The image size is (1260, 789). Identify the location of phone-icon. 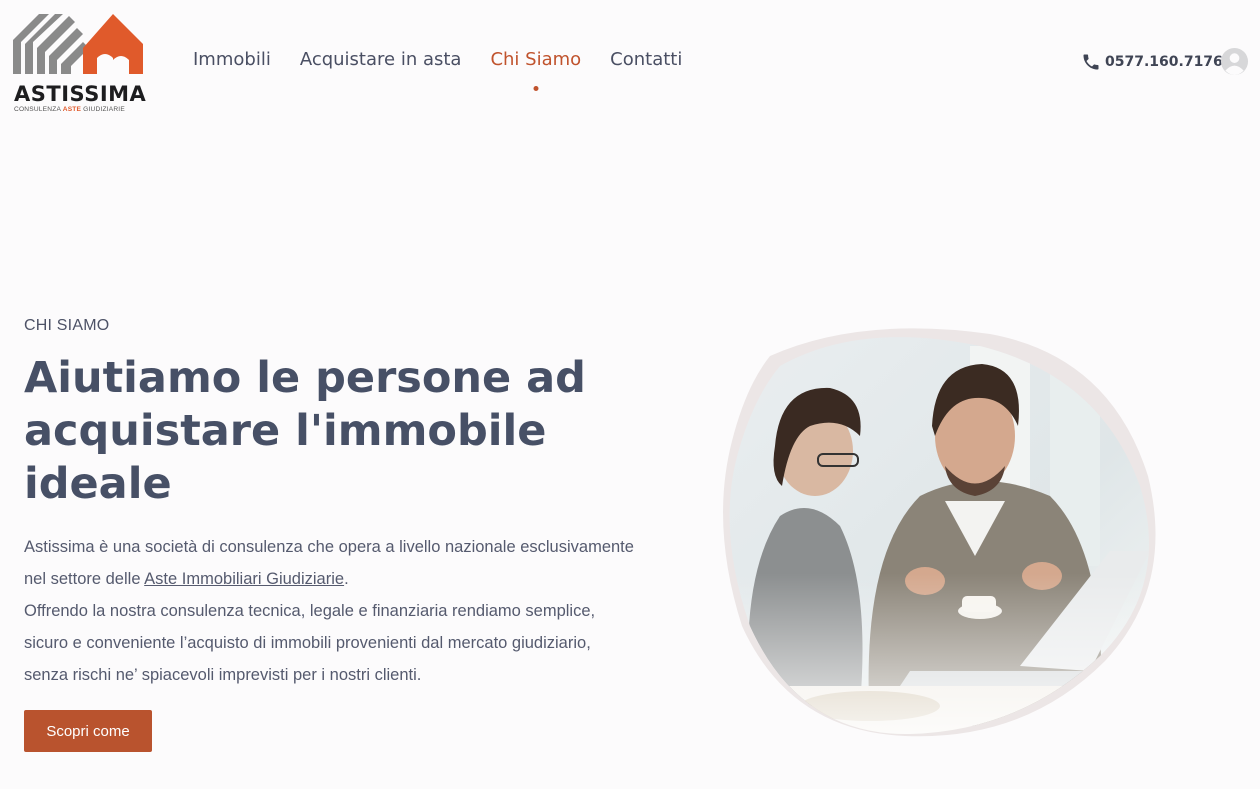
(1091, 62).